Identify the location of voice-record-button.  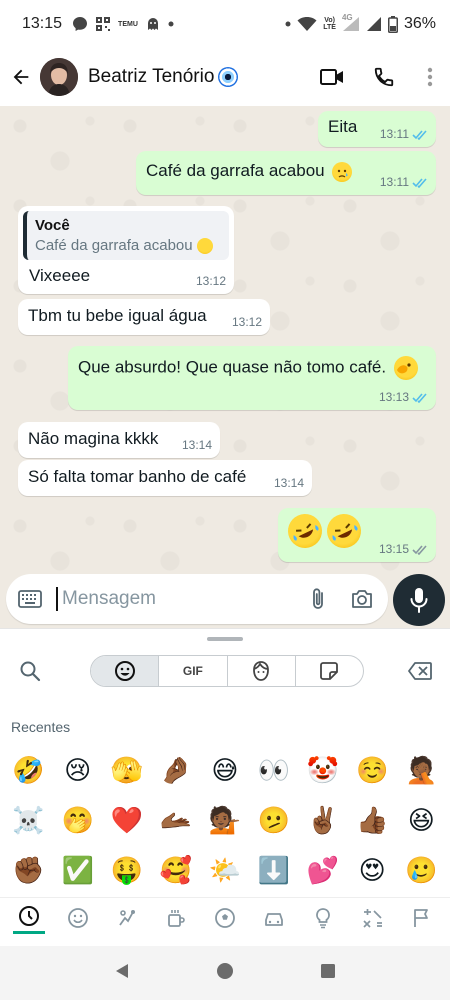
(419, 600).